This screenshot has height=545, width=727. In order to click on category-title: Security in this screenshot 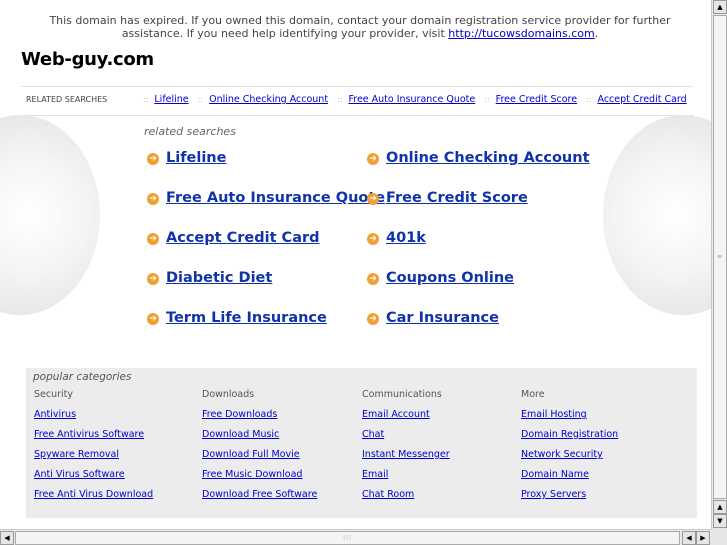, I will do `click(54, 394)`.